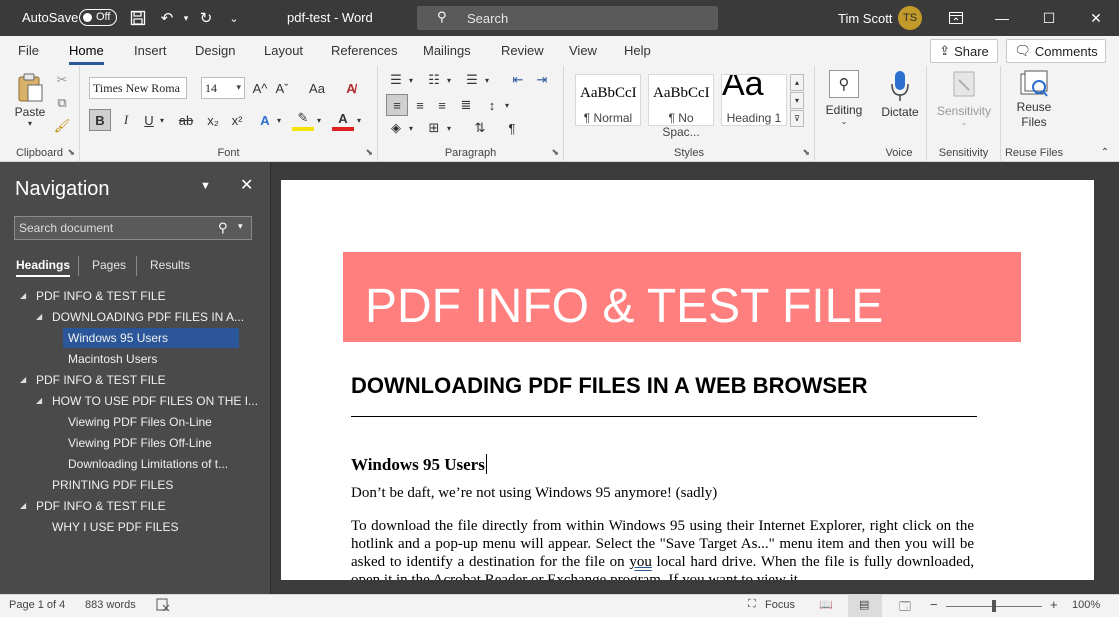 The height and width of the screenshot is (617, 1119). Describe the element at coordinates (964, 100) in the screenshot. I see `sensitivity-button: Sensitivity ⌄` at that location.